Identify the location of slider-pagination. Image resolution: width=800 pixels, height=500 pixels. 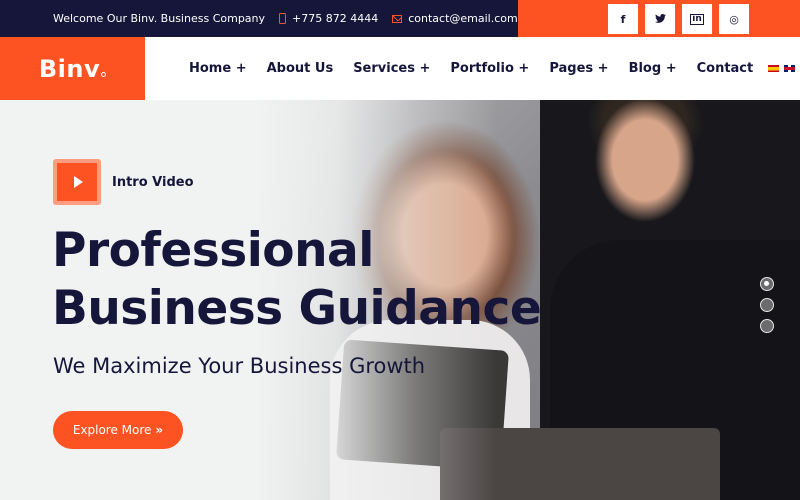
(767, 305).